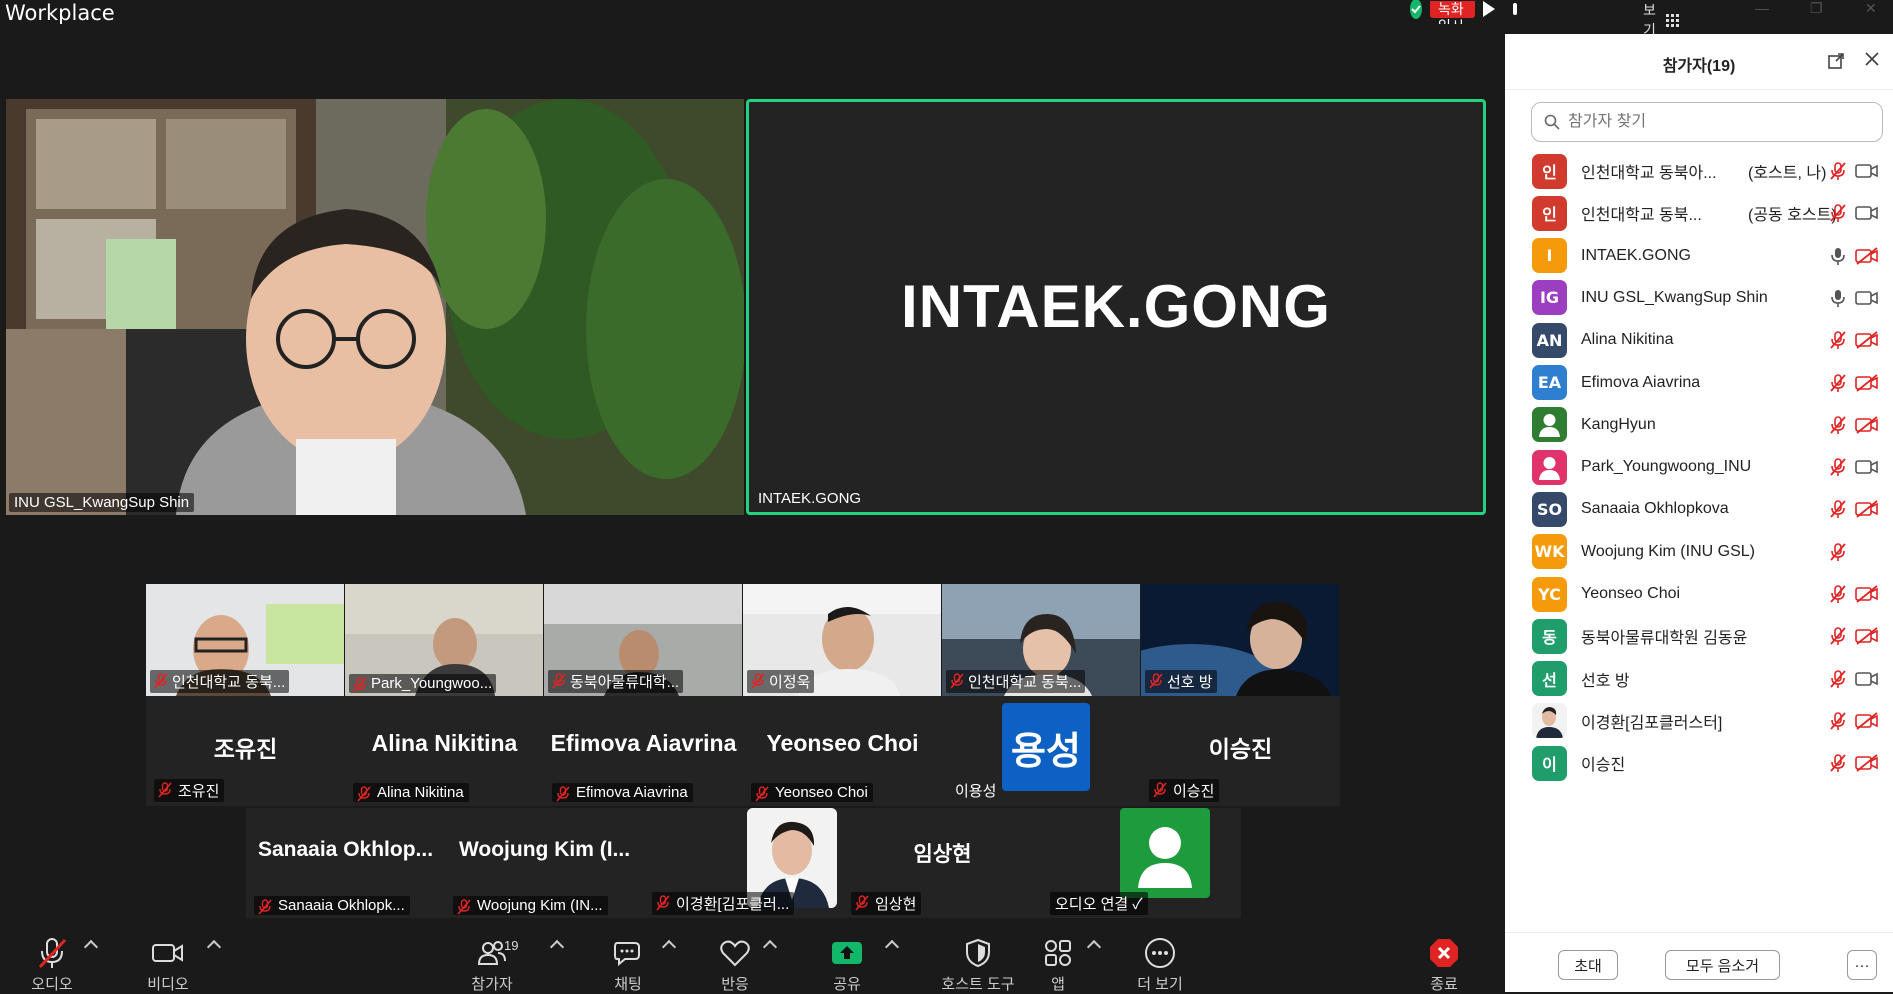 The height and width of the screenshot is (994, 1893). What do you see at coordinates (628, 965) in the screenshot?
I see `chat-button: 채팅` at bounding box center [628, 965].